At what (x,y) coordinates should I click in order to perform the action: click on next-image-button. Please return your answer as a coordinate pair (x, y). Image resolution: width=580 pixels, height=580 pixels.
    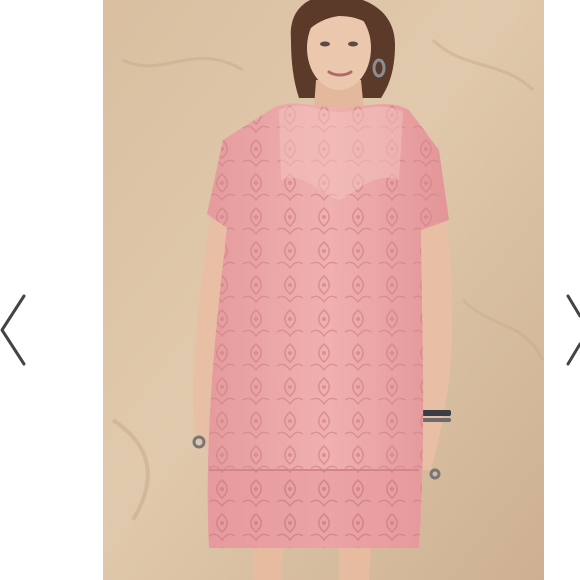
    Looking at the image, I should click on (573, 330).